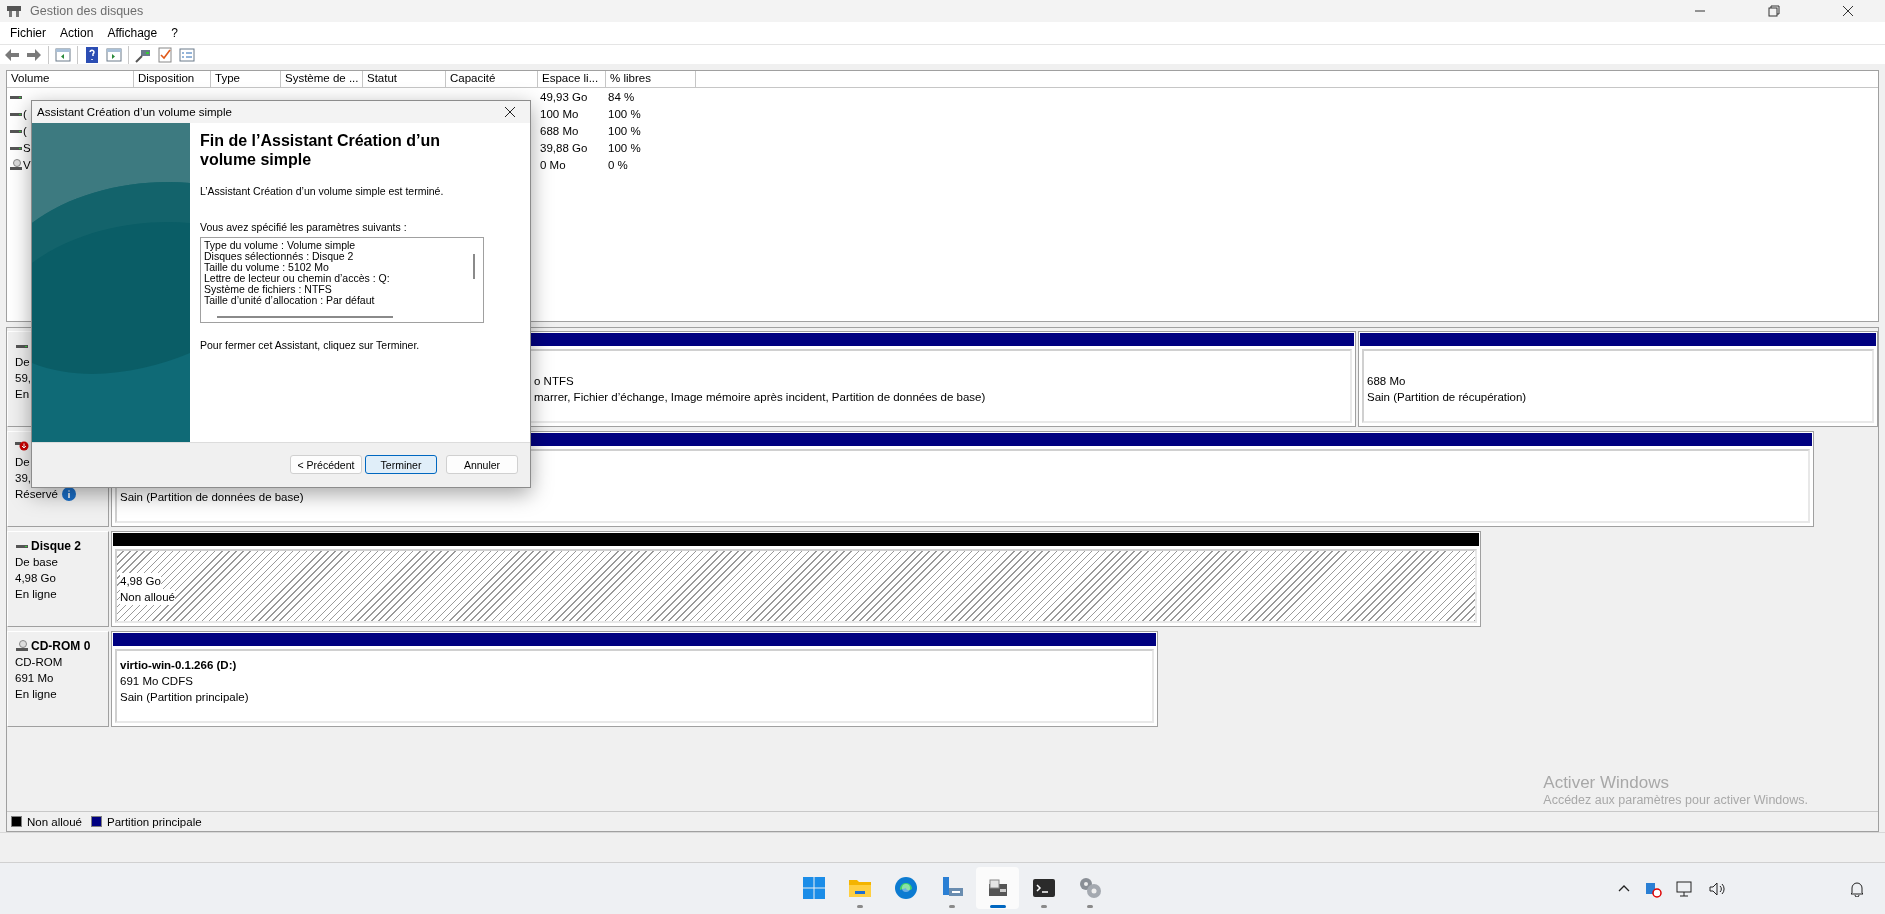 This screenshot has height=914, width=1885. I want to click on menu-item: Affichage, so click(132, 33).